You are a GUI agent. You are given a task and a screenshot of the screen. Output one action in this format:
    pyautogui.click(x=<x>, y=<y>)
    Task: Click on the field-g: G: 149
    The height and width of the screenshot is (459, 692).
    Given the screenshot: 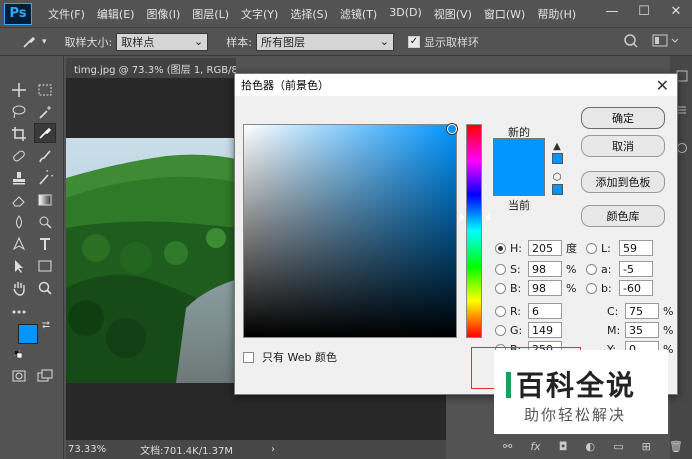 What is the action you would take?
    pyautogui.click(x=528, y=330)
    